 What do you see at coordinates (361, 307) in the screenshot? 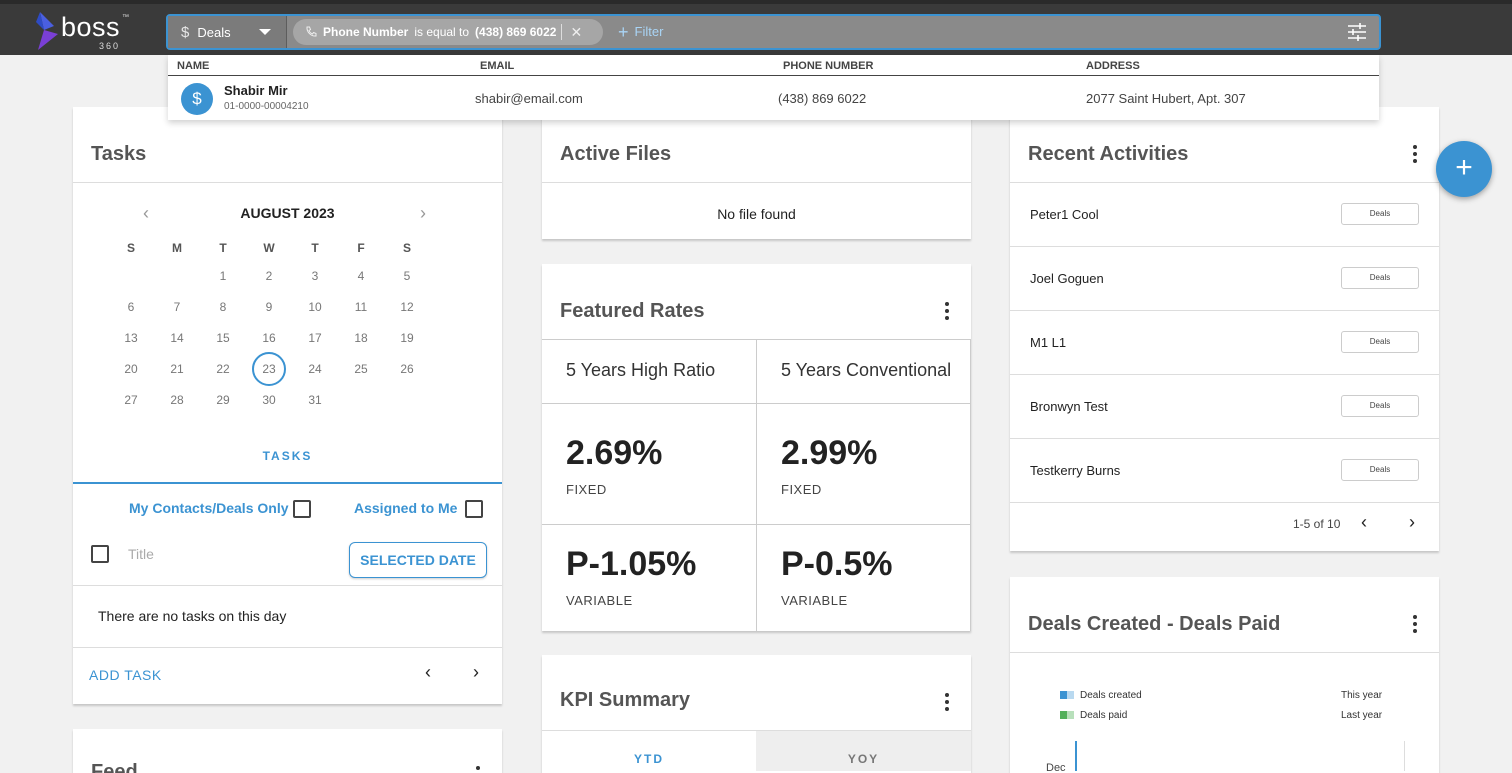
I see `calendar-day: 11` at bounding box center [361, 307].